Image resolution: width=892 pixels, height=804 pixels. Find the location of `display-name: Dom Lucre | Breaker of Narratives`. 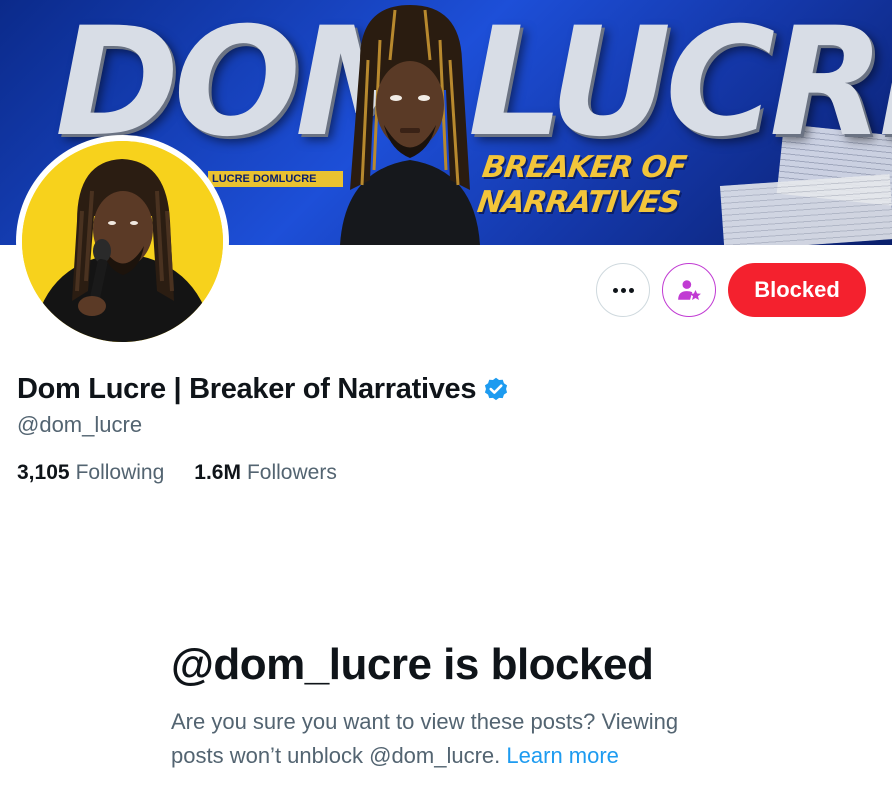

display-name: Dom Lucre | Breaker of Narratives is located at coordinates (247, 389).